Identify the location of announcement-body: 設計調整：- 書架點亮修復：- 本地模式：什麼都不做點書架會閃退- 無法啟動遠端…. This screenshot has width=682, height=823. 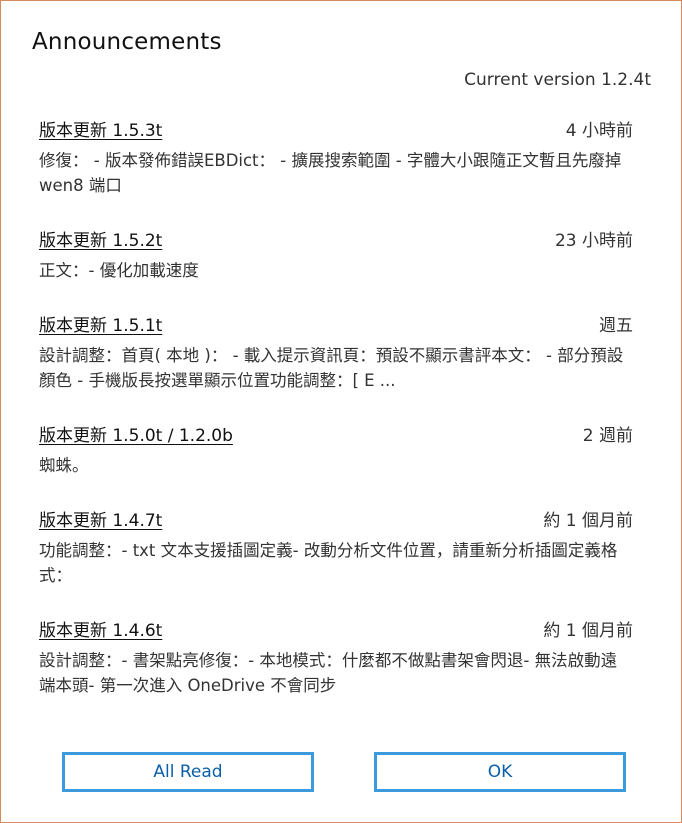
(328, 673).